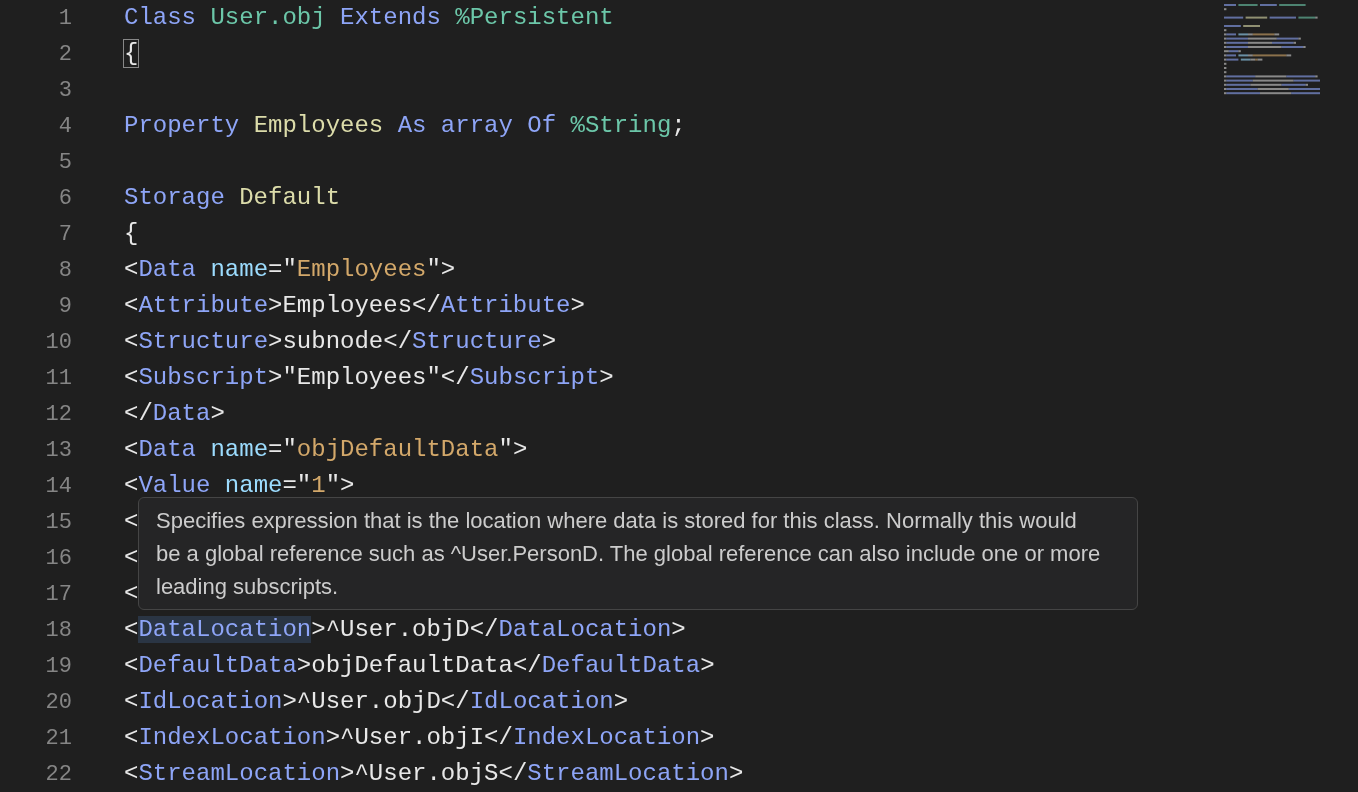  I want to click on line-number: 5, so click(64, 162).